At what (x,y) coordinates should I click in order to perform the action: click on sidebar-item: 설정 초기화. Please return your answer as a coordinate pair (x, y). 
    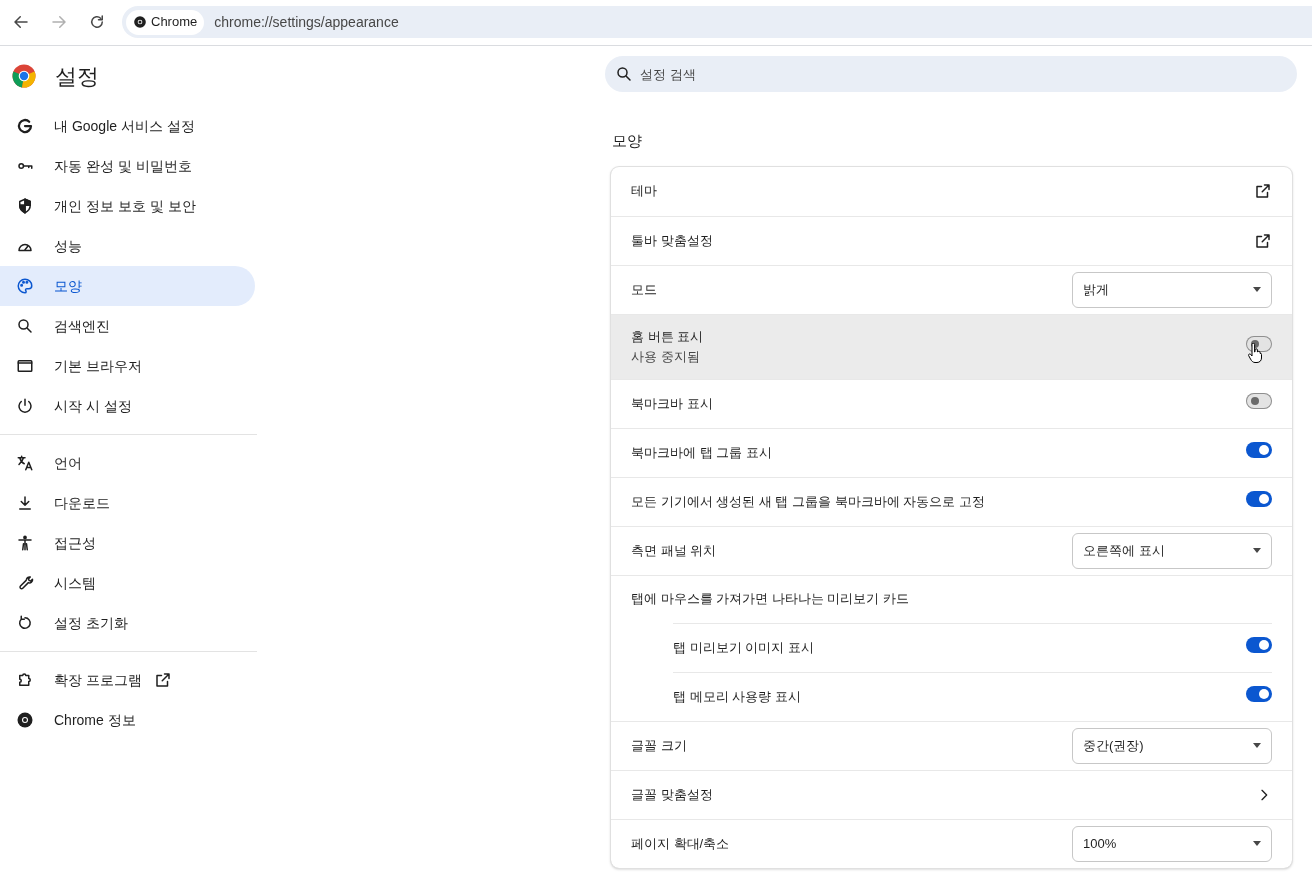
    Looking at the image, I should click on (127, 623).